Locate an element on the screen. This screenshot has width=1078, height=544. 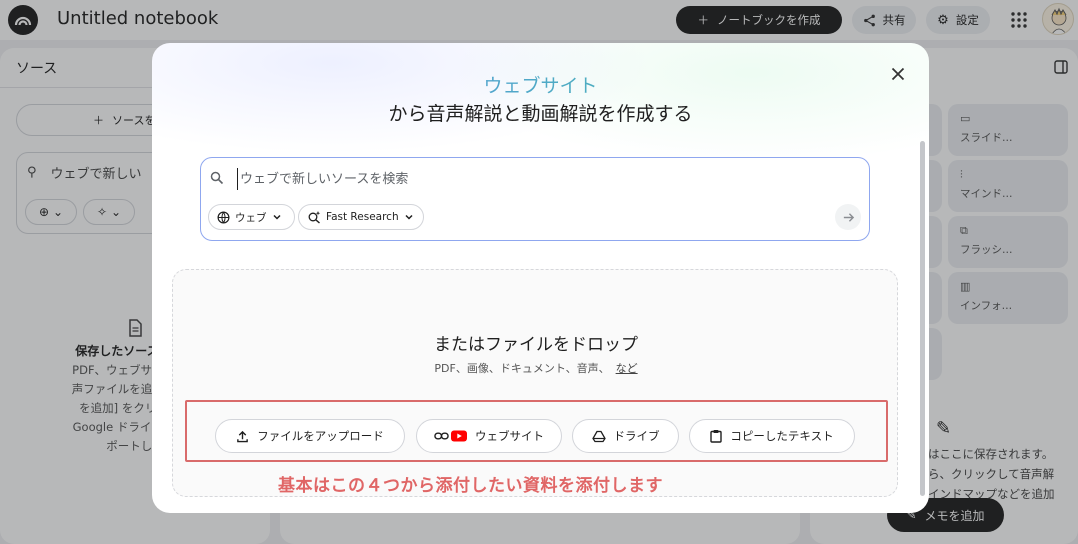
clipboard-icon is located at coordinates (716, 436).